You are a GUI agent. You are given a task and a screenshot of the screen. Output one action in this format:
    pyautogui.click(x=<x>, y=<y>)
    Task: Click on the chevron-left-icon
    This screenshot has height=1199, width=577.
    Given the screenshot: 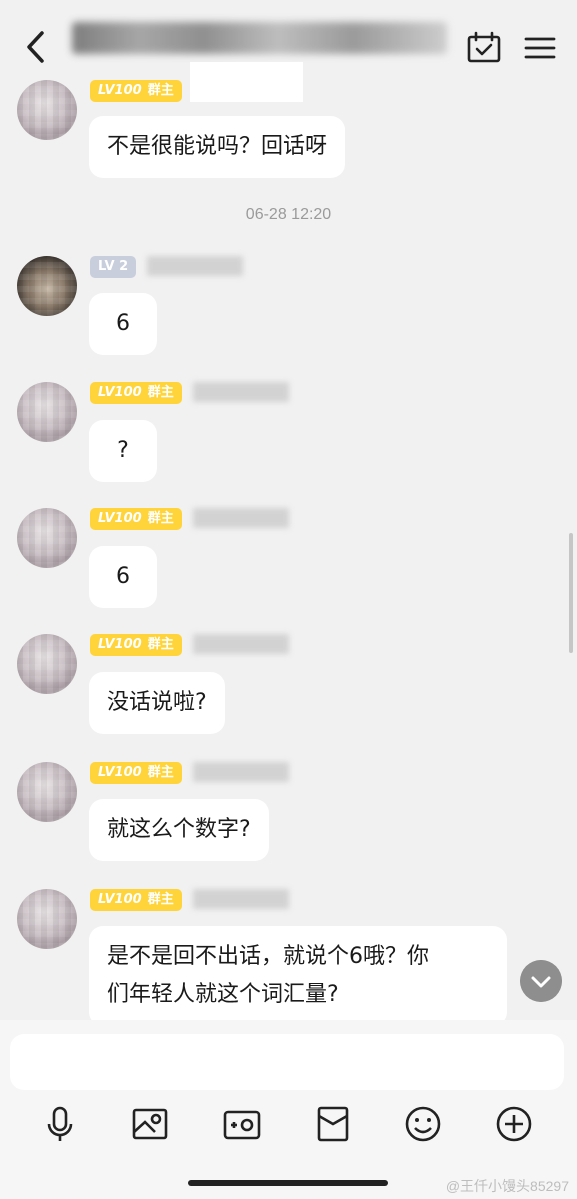 What is the action you would take?
    pyautogui.click(x=37, y=47)
    